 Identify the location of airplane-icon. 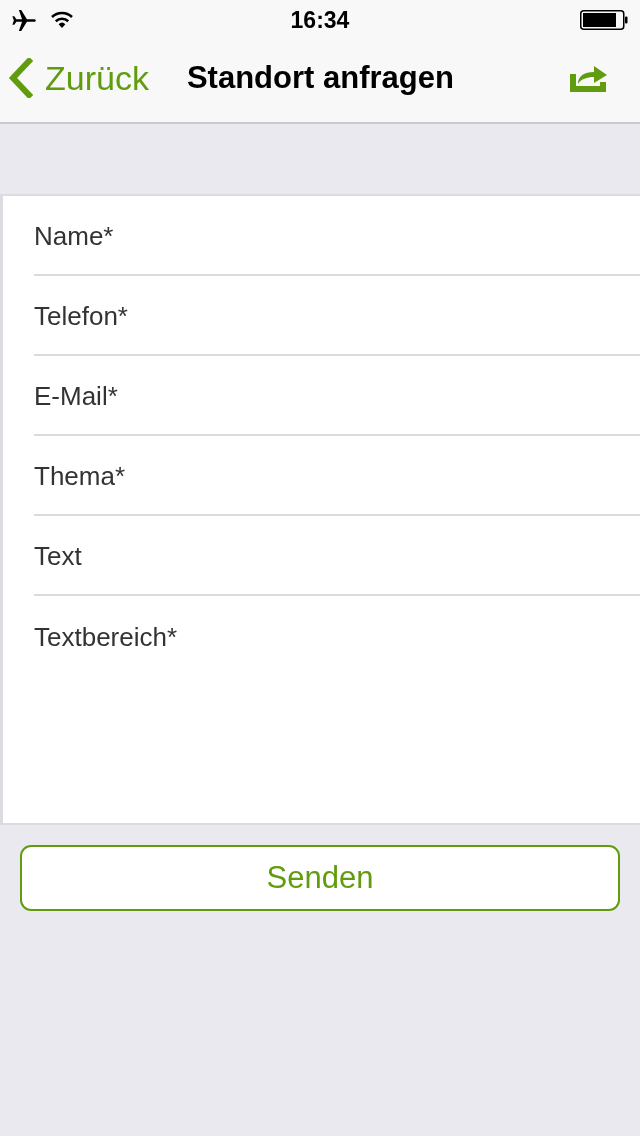
(24, 20).